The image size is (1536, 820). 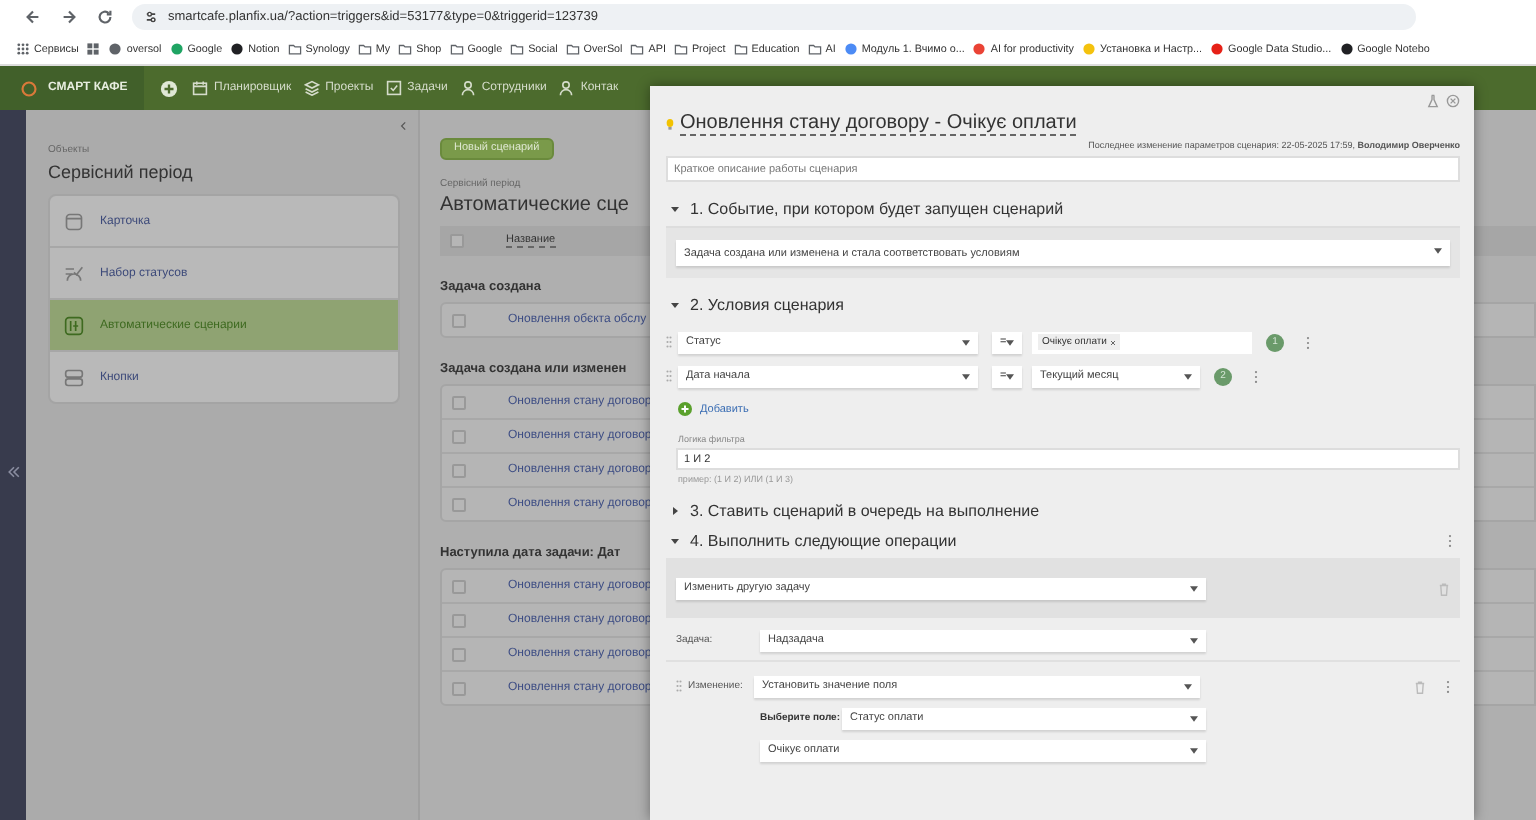 I want to click on section-header: 4. Выполнить следующие операции, so click(x=1063, y=541).